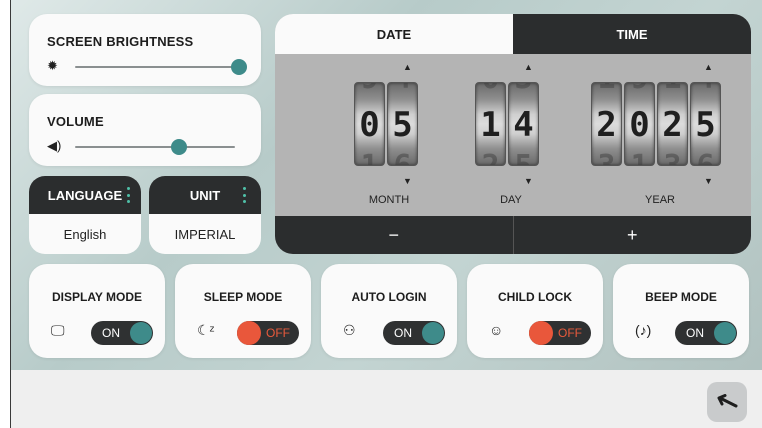  Describe the element at coordinates (389, 200) in the screenshot. I see `month-label: MONTH` at that location.